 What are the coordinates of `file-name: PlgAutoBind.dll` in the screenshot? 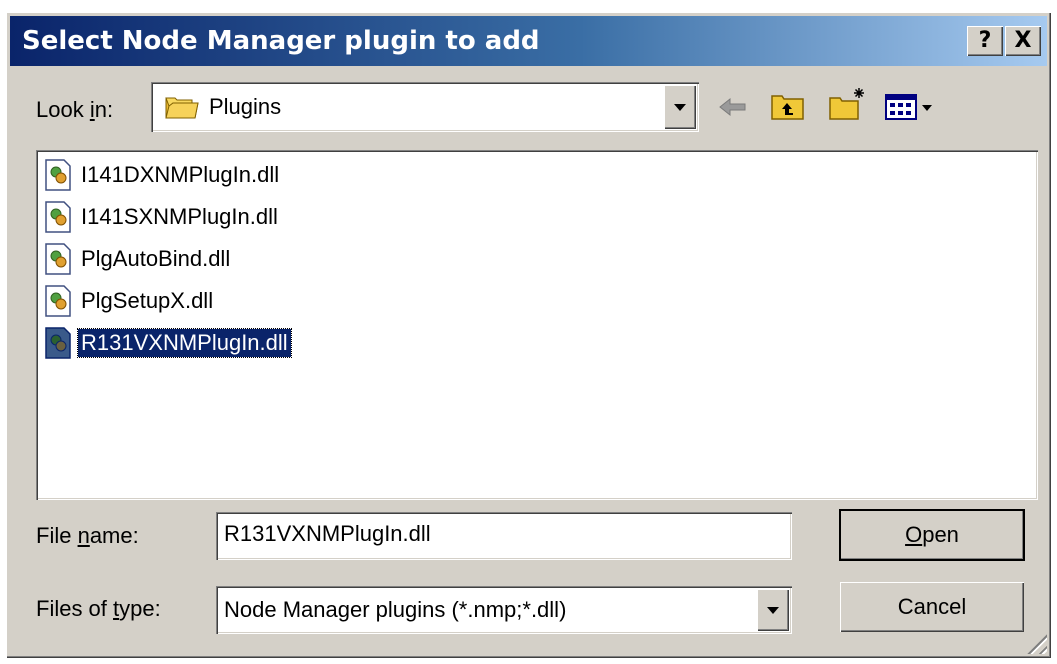 It's located at (156, 258).